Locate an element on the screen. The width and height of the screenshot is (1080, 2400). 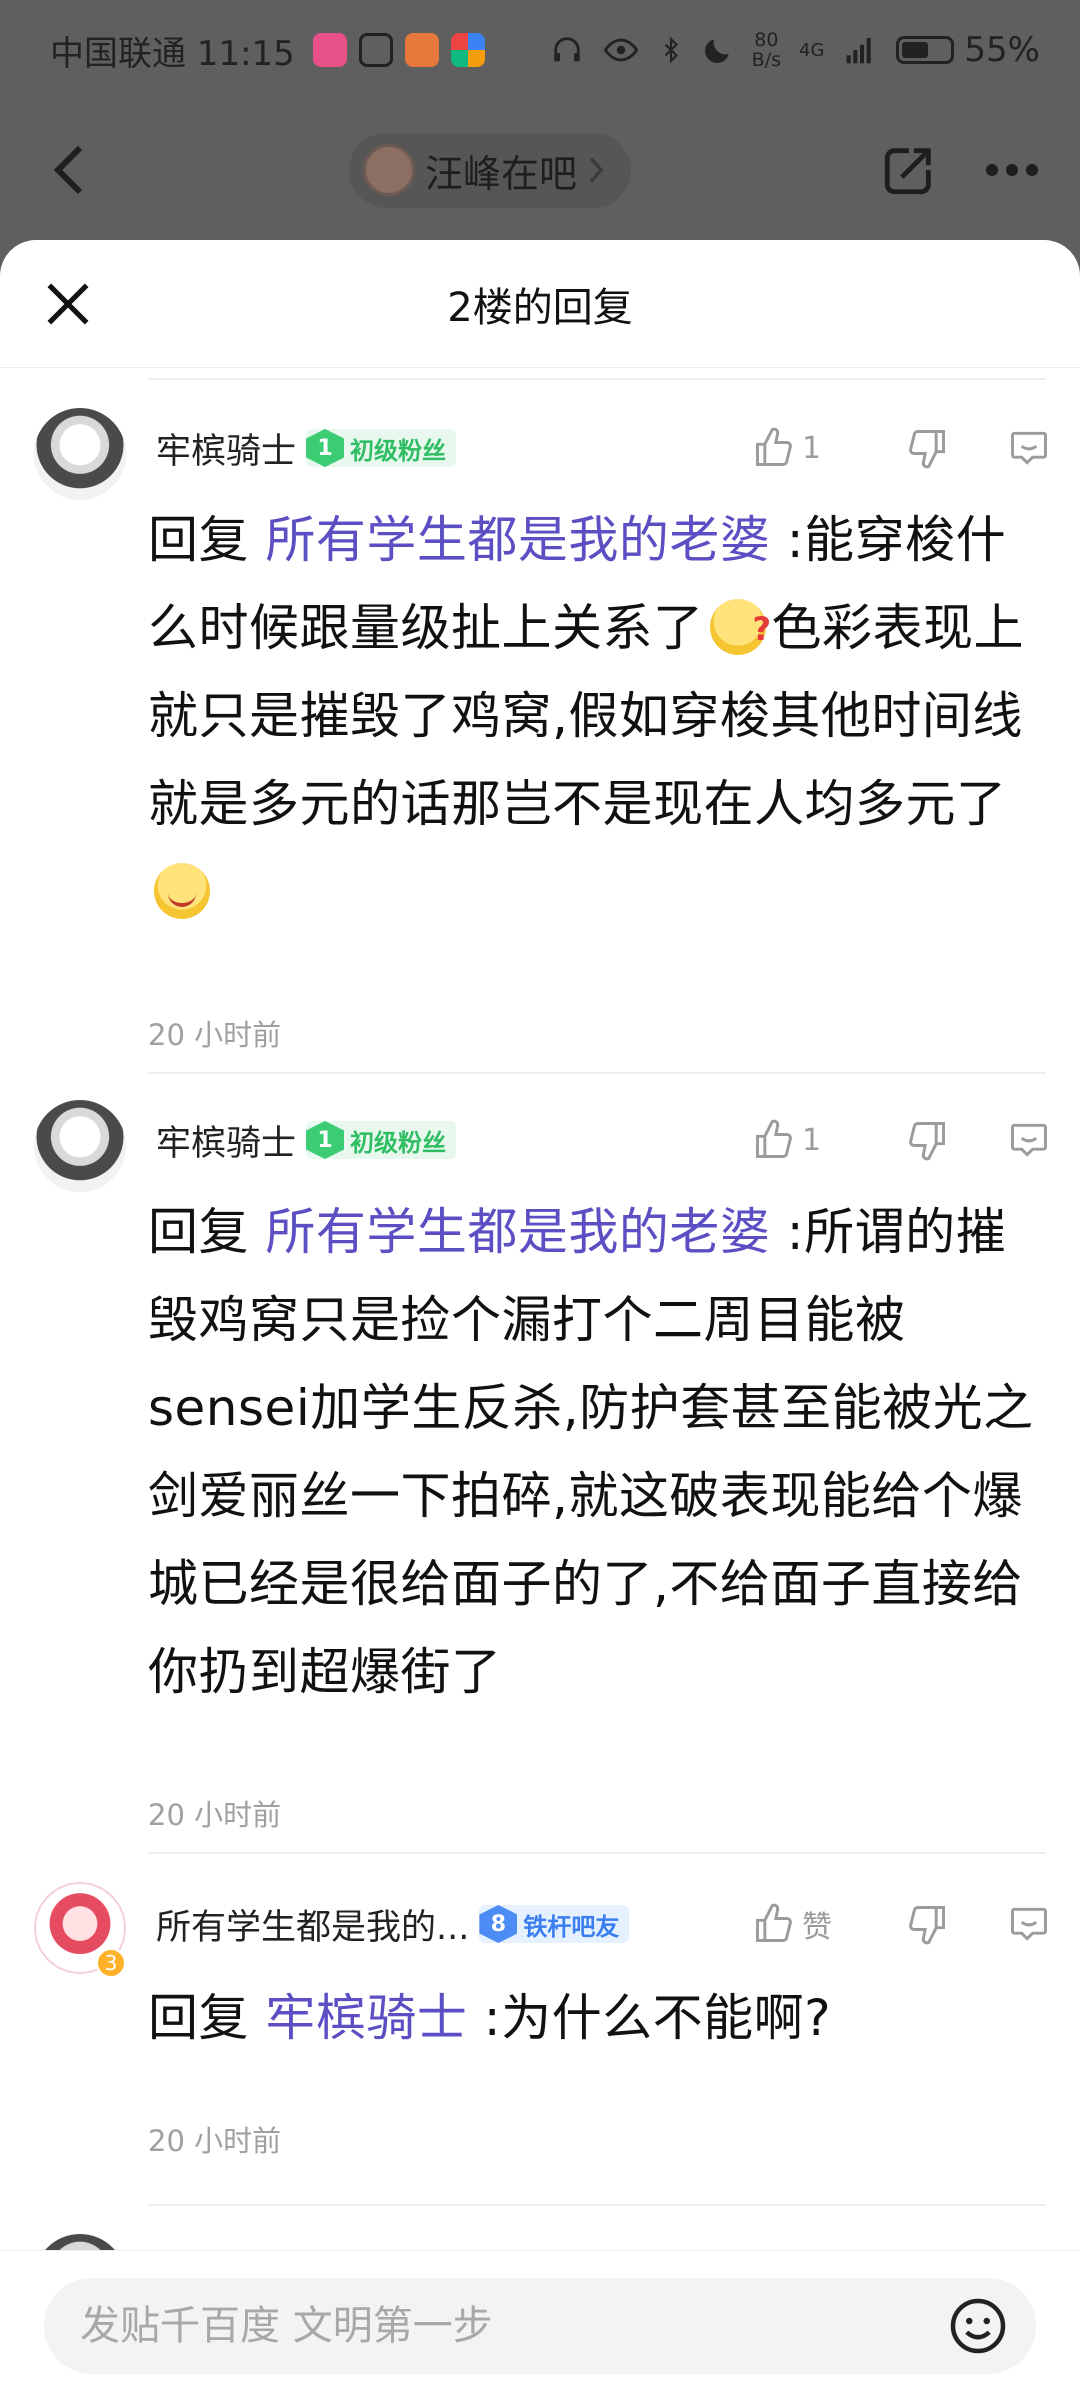
forum-name: 汪峰在吧 is located at coordinates (500, 173).